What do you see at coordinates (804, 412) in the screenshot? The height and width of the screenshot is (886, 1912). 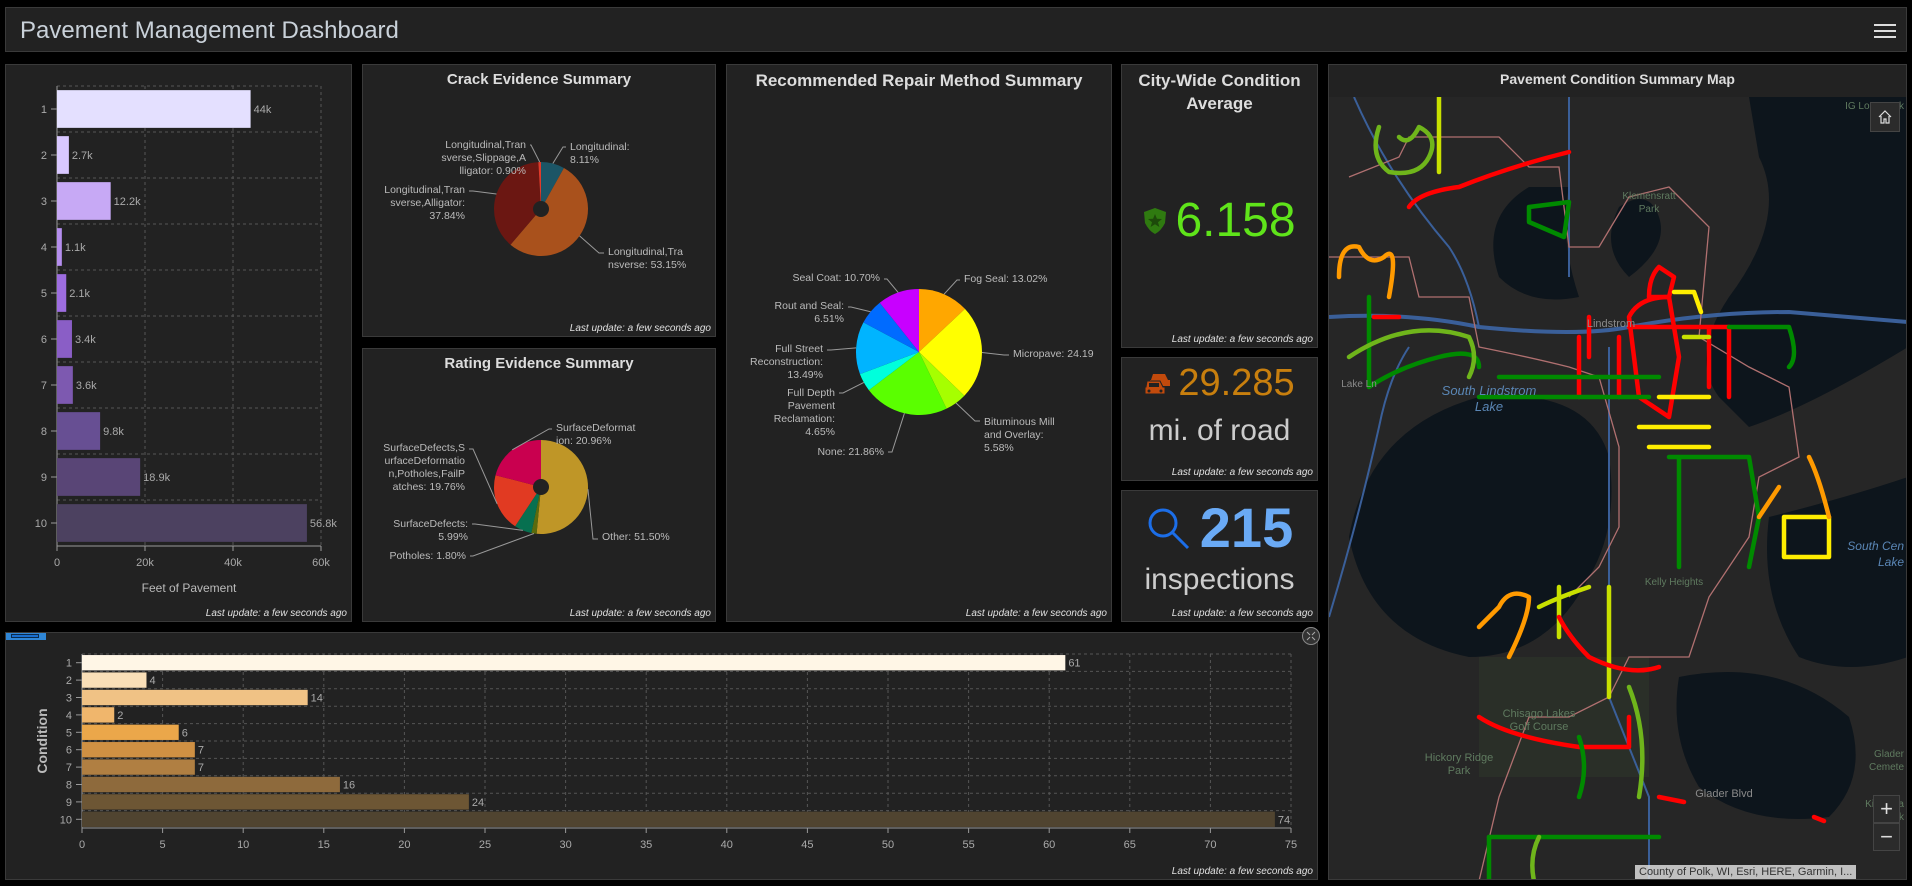 I see `pie-label: Full Depth Pavement Reclamation: 4.65%` at bounding box center [804, 412].